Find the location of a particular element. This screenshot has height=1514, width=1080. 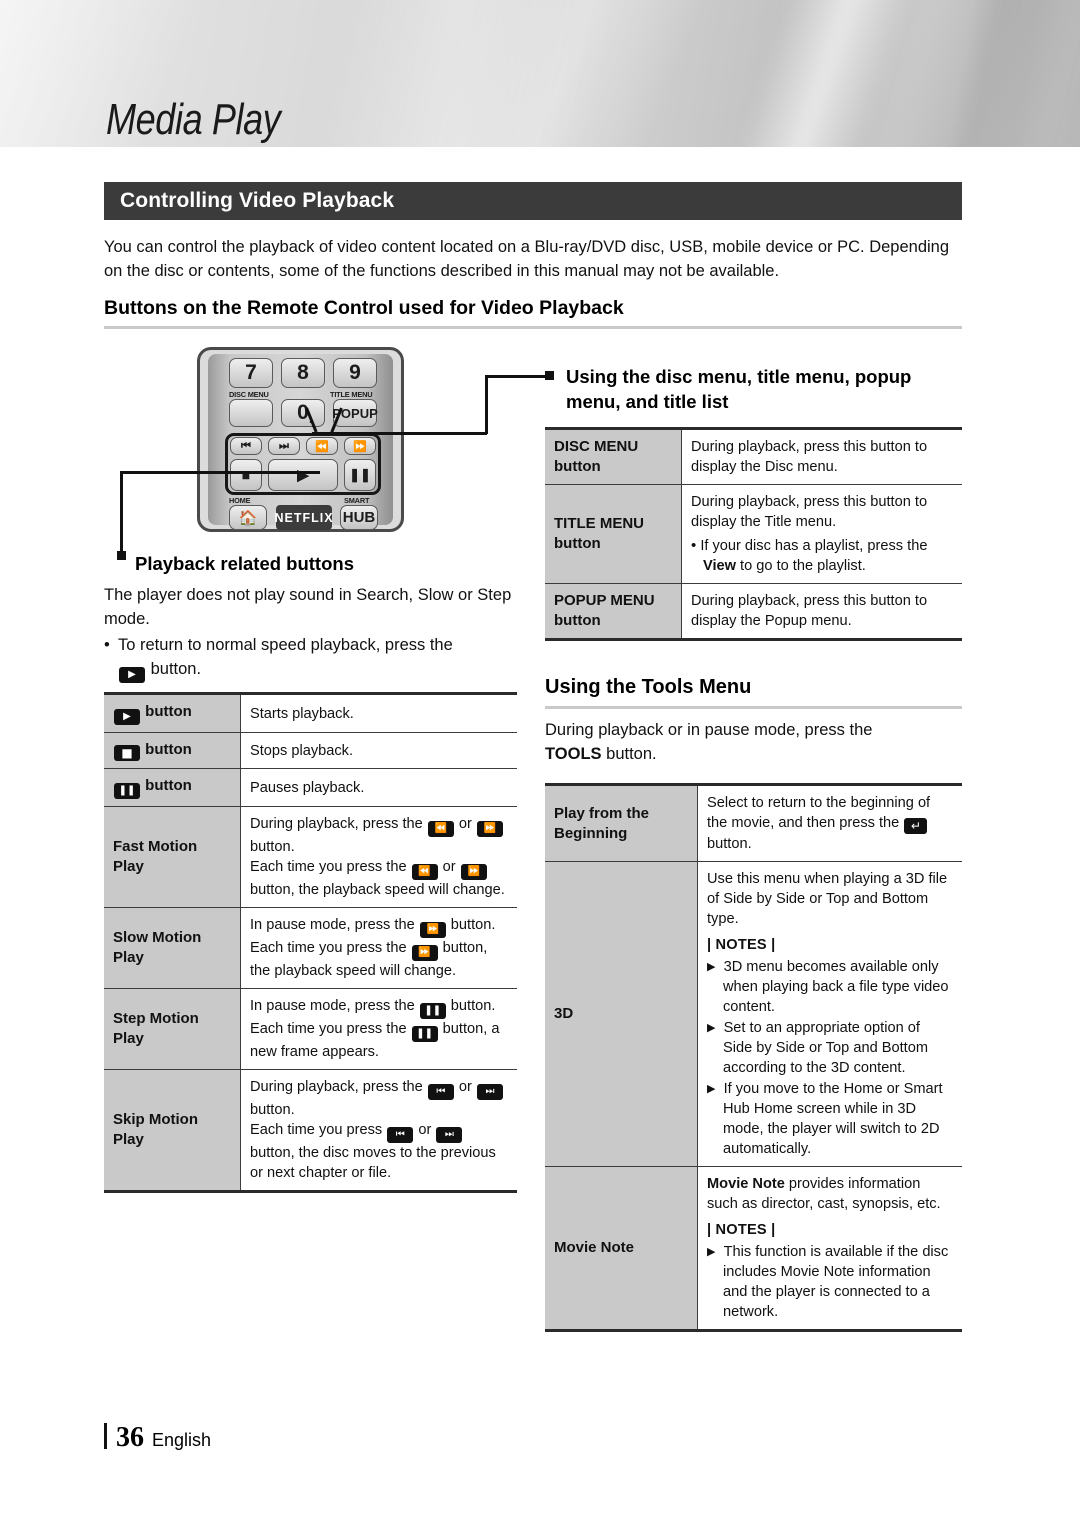

movie-note-emphasis: Movie Note is located at coordinates (746, 1184).